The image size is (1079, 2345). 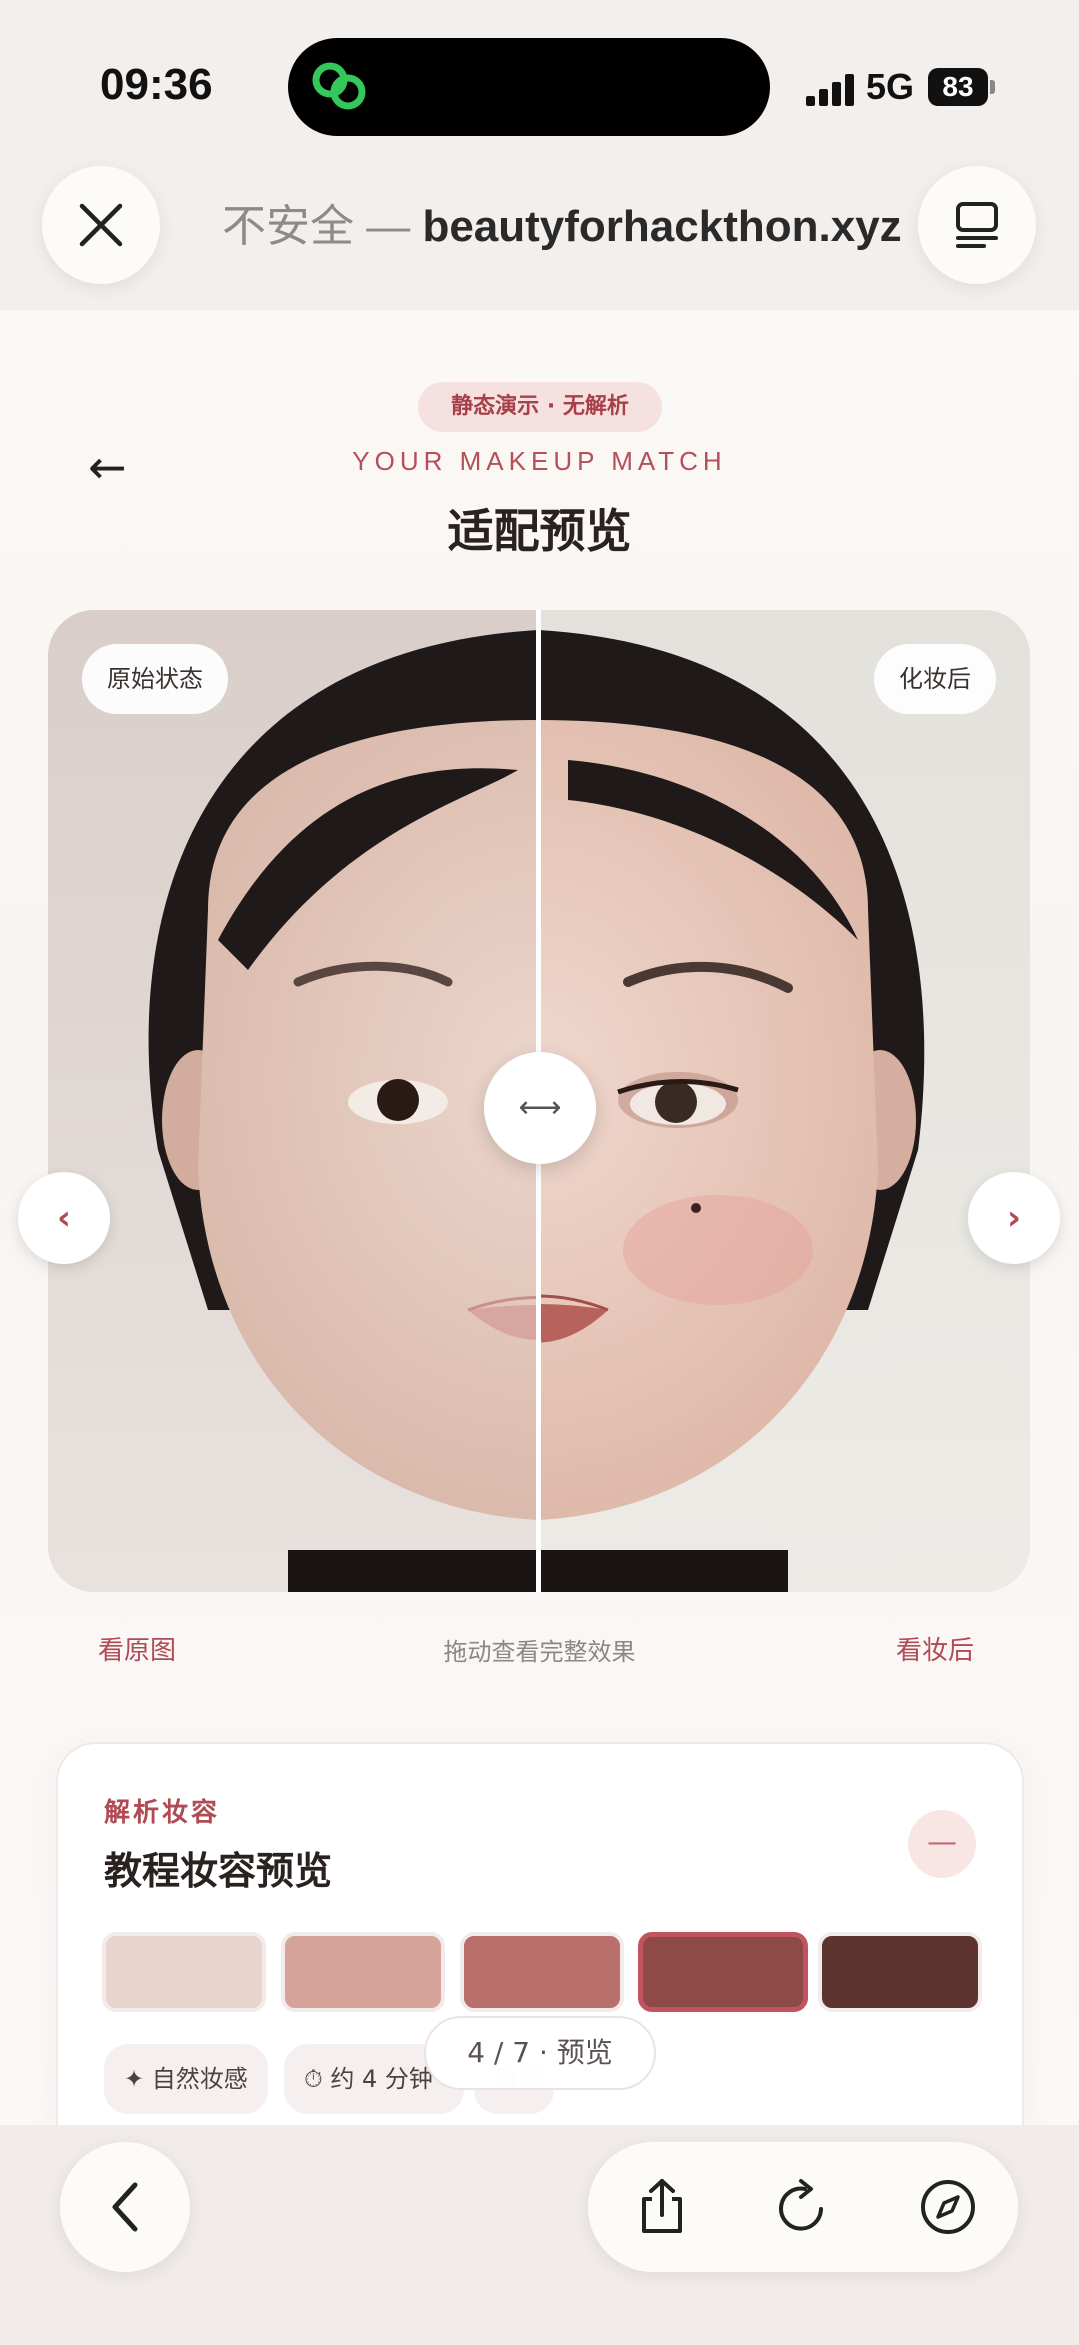 I want to click on browser-actions, so click(x=803, y=2207).